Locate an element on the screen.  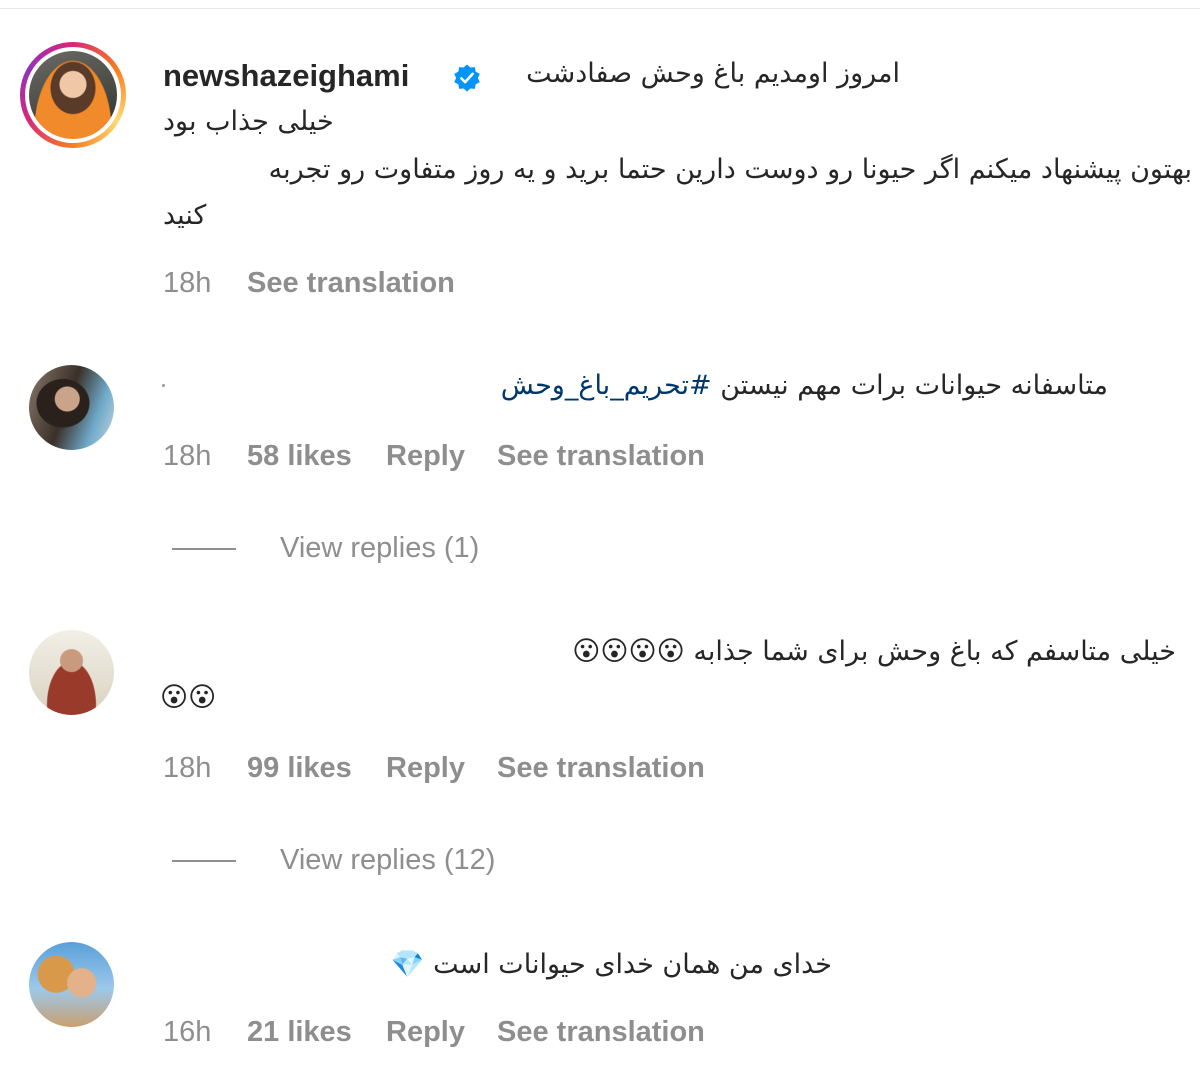
view-replies-label: View replies (12) is located at coordinates (387, 860).